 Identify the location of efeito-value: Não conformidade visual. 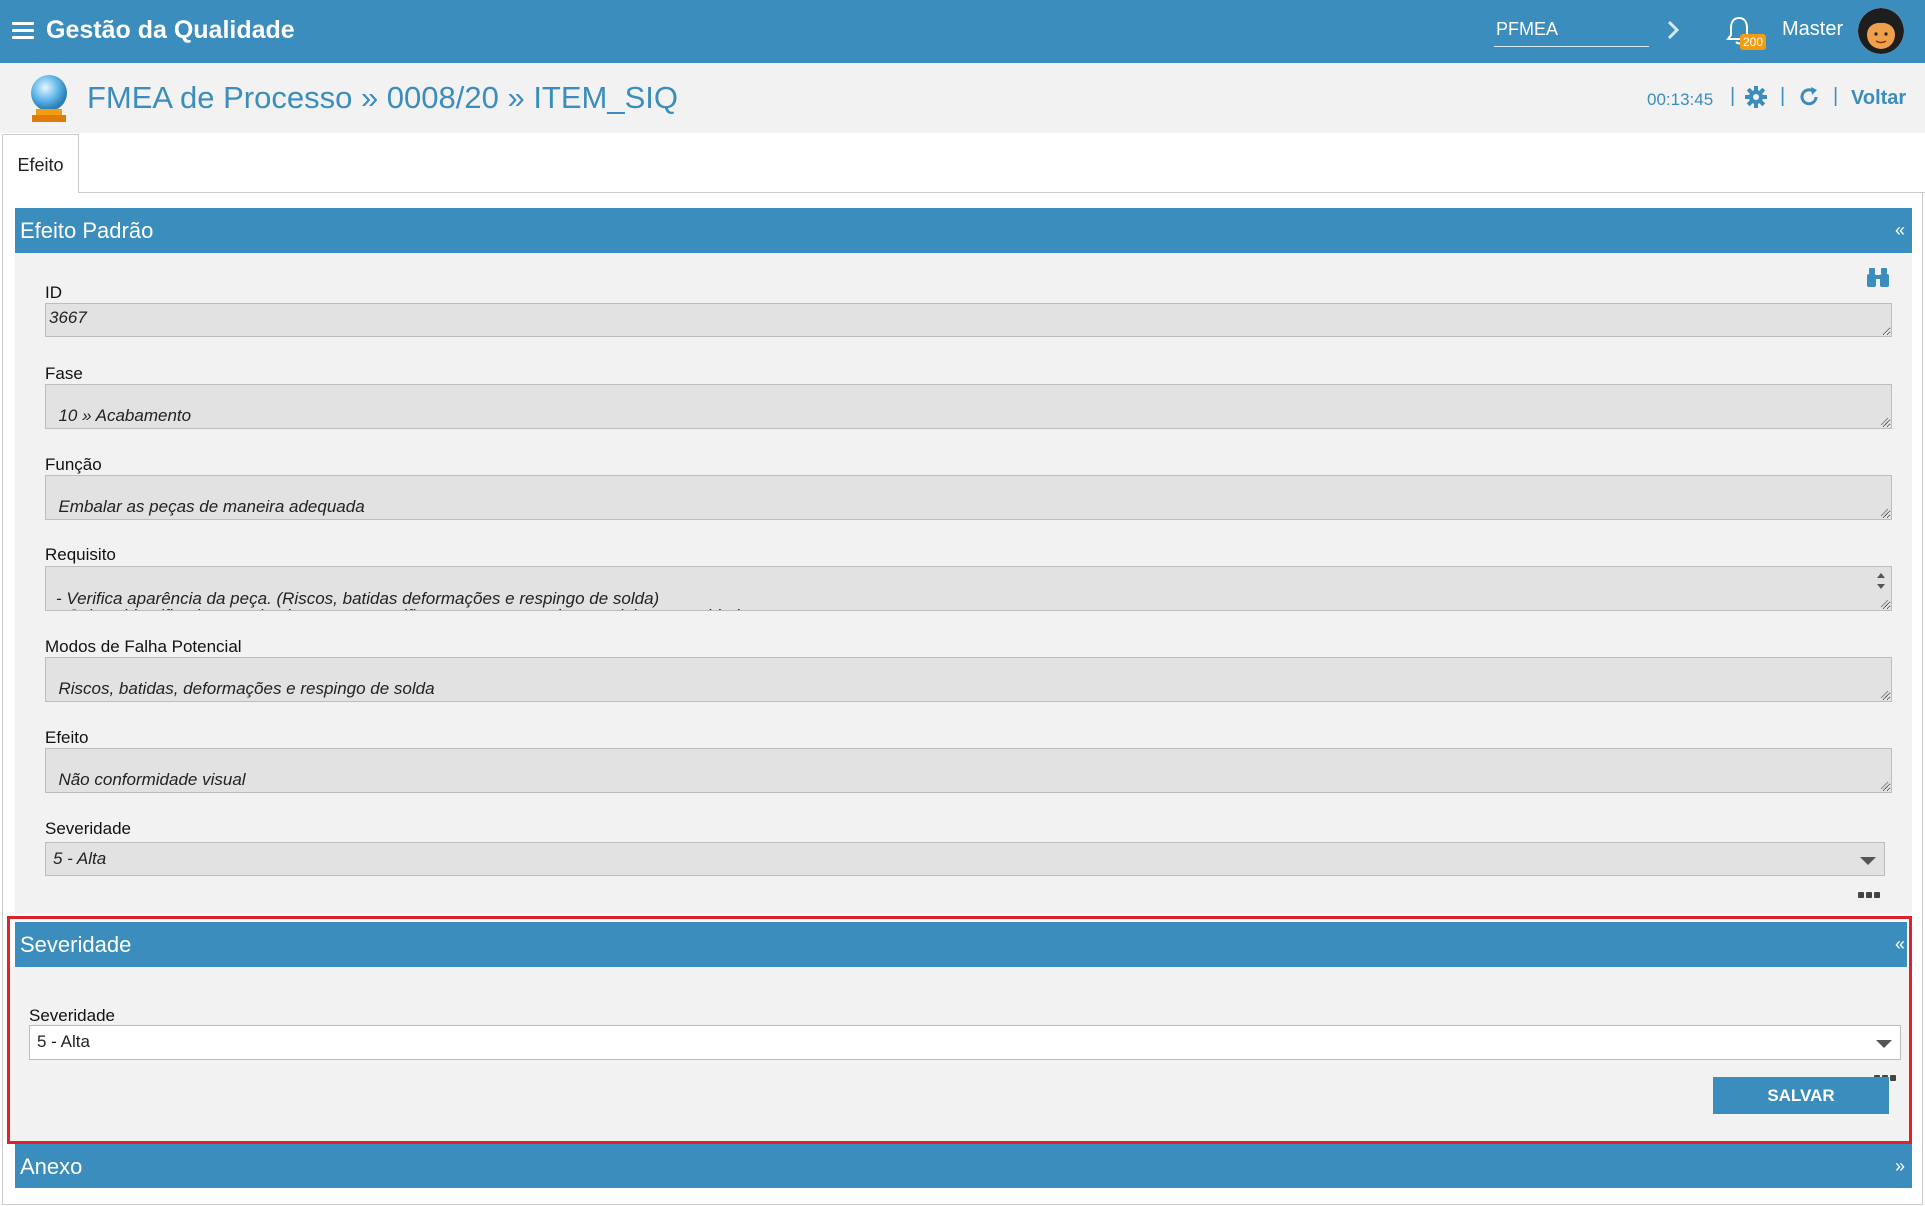
(152, 779).